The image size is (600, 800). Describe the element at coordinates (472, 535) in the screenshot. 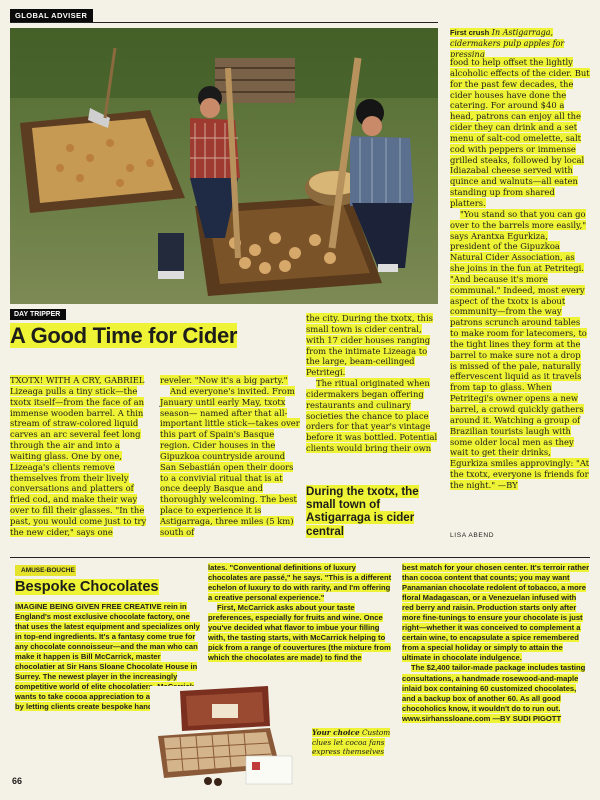

I see `byline-abend: LISA ABEND` at that location.